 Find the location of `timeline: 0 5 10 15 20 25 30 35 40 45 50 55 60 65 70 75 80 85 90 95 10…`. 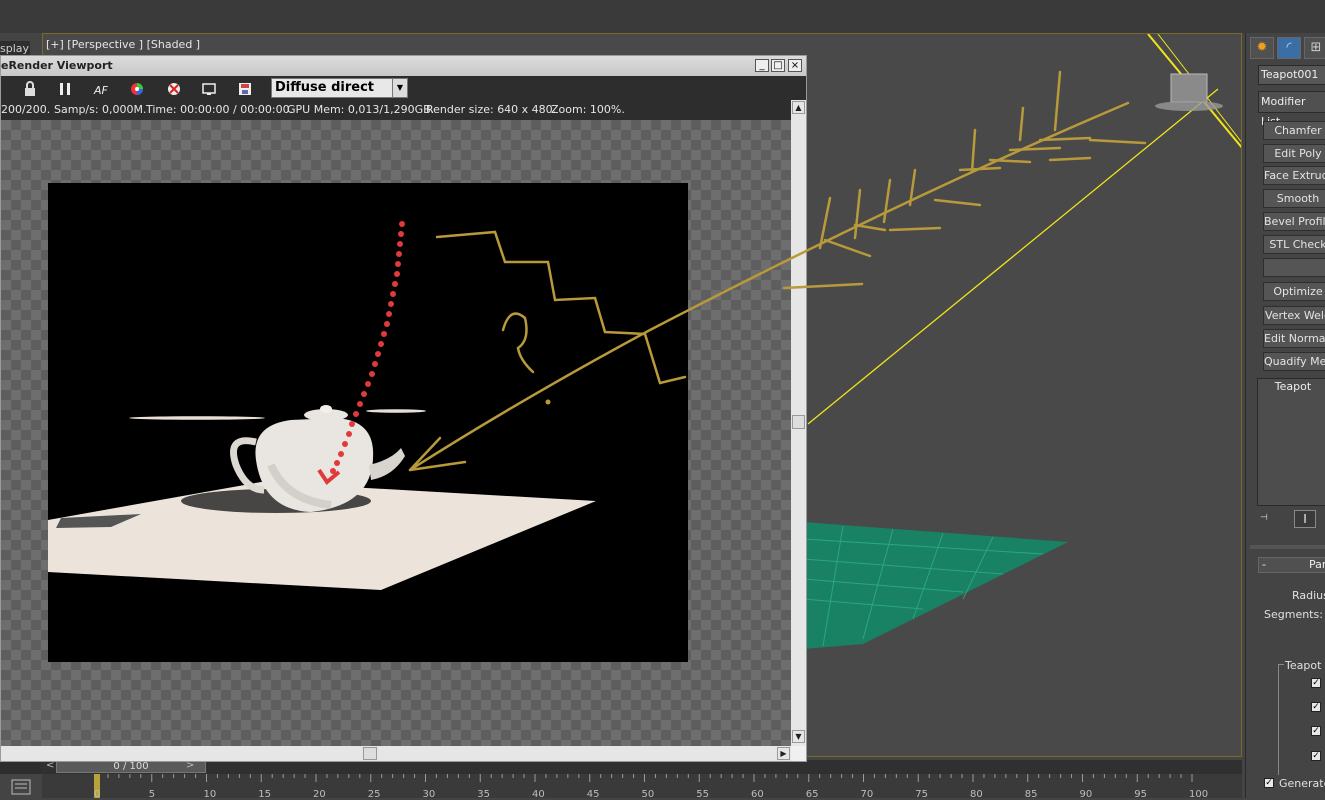

timeline: 0 5 10 15 20 25 30 35 40 45 50 55 60 65 70 75 80 85 90 95 10… is located at coordinates (626, 787).